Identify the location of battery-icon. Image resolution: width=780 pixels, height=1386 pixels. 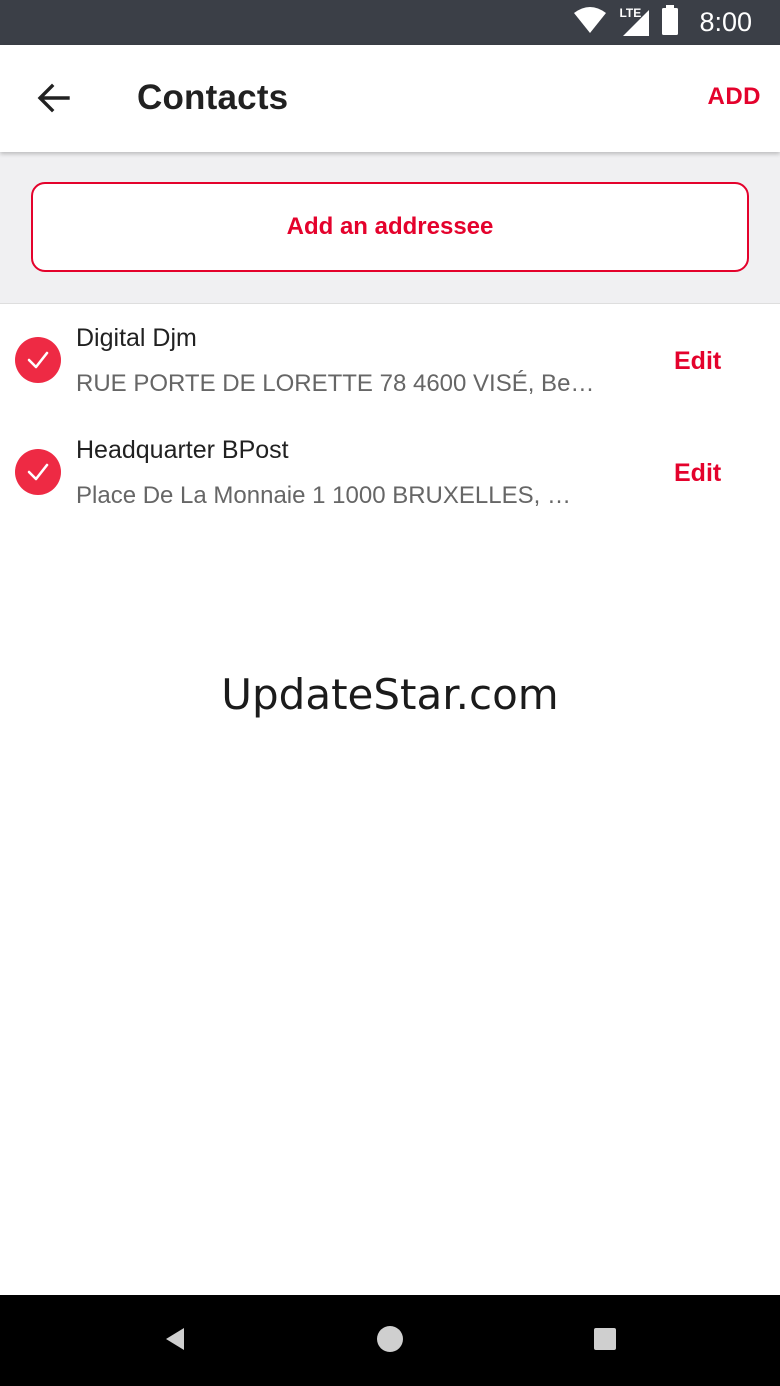
(670, 22).